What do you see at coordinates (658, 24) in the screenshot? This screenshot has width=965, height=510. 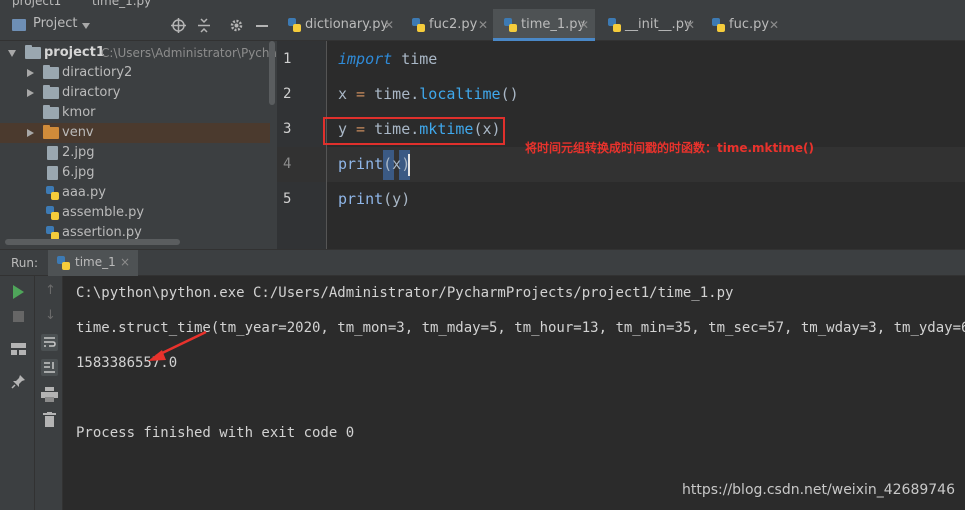 I see `tab-label: __init__.py` at bounding box center [658, 24].